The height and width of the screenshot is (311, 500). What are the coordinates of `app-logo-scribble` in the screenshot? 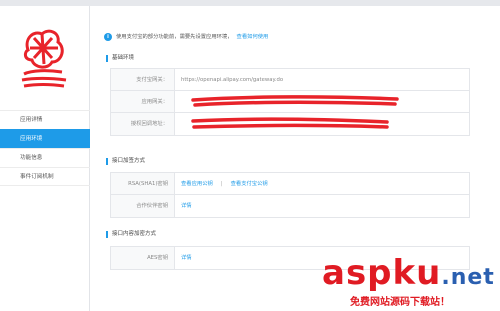 It's located at (44, 58).